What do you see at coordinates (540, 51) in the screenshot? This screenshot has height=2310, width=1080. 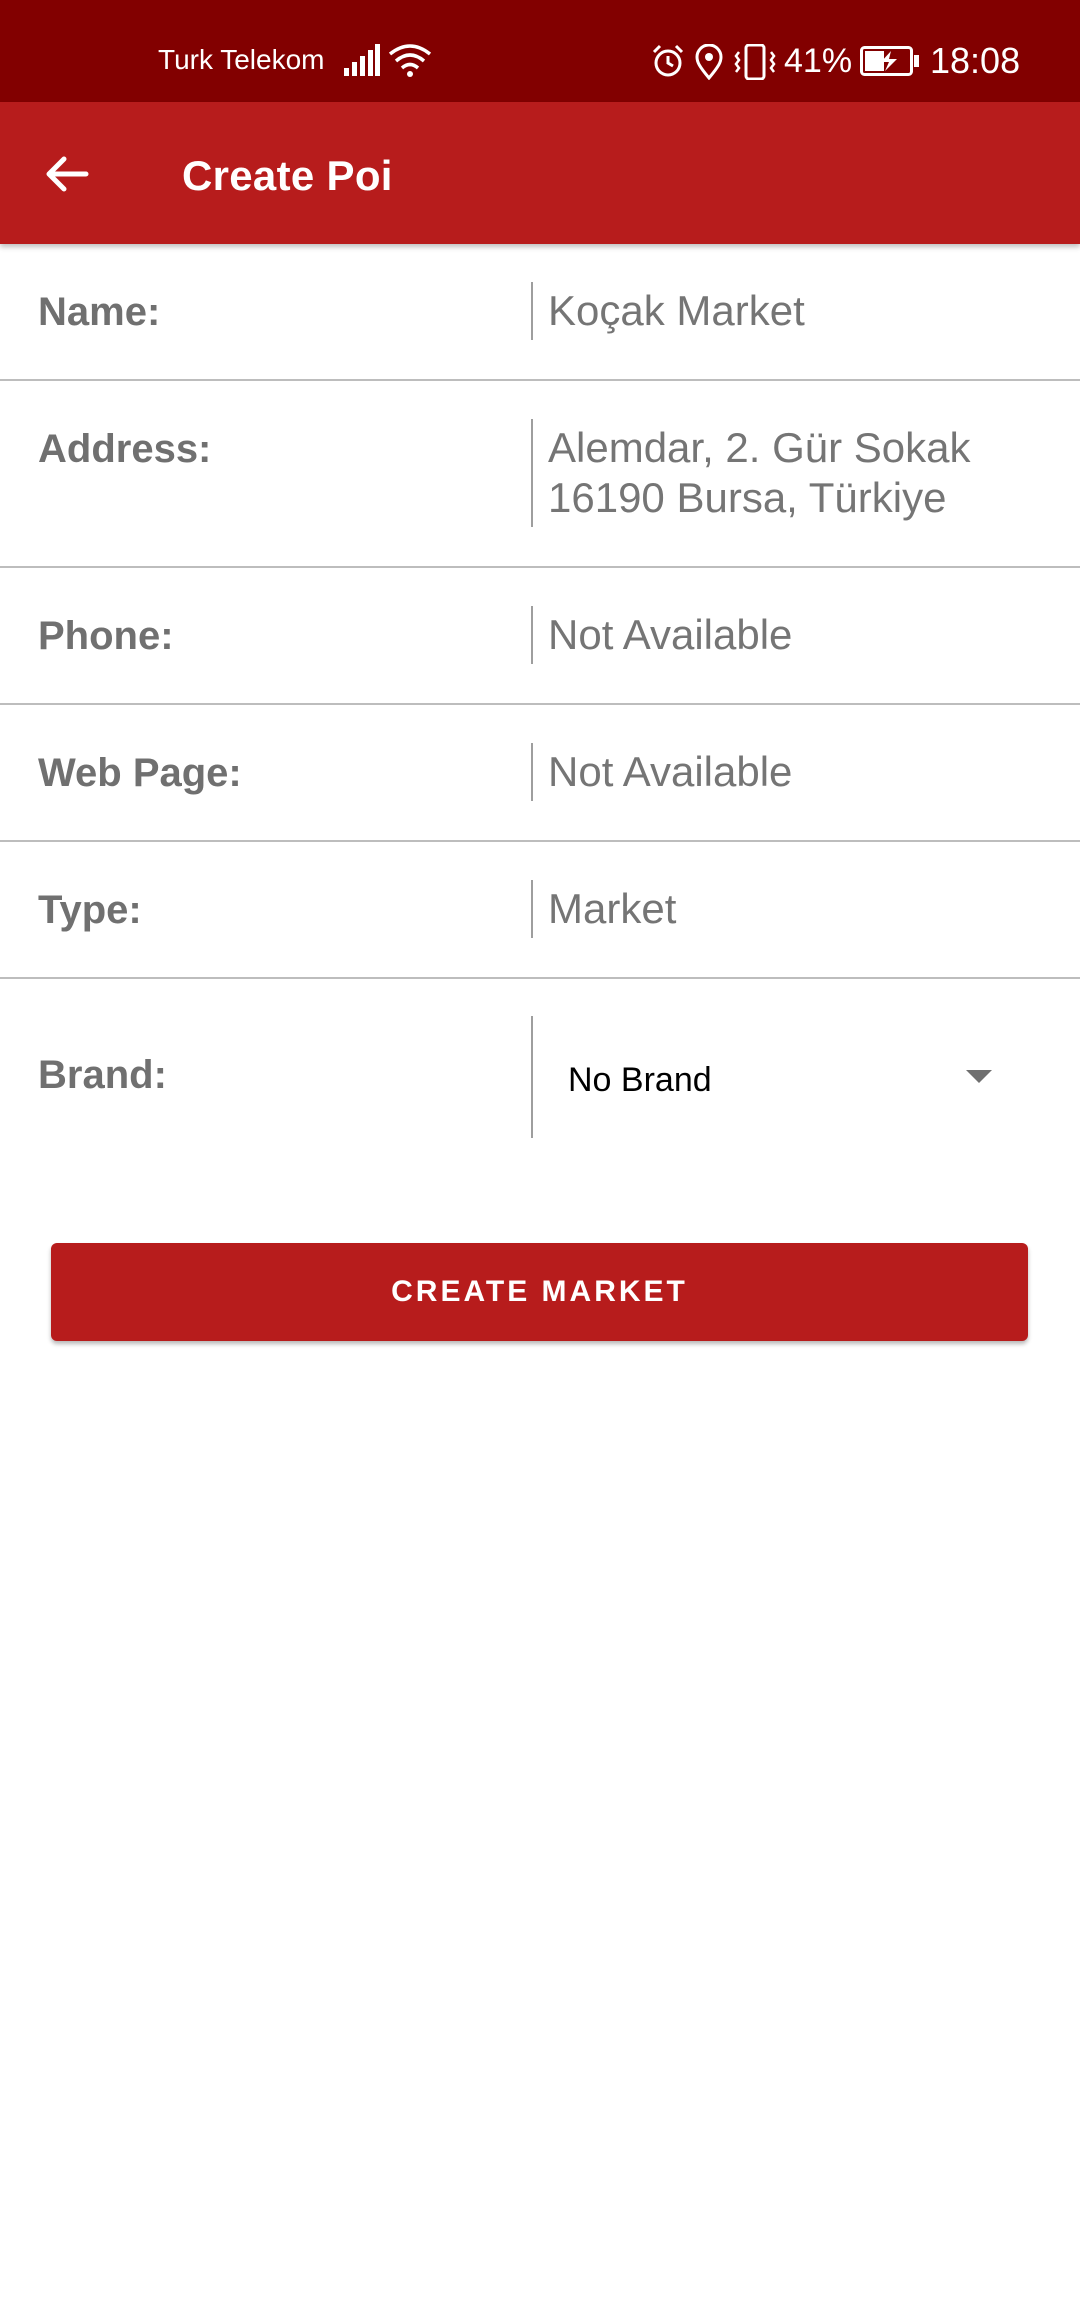 I see `status-bar: Turk Telekom 41% 18:08` at bounding box center [540, 51].